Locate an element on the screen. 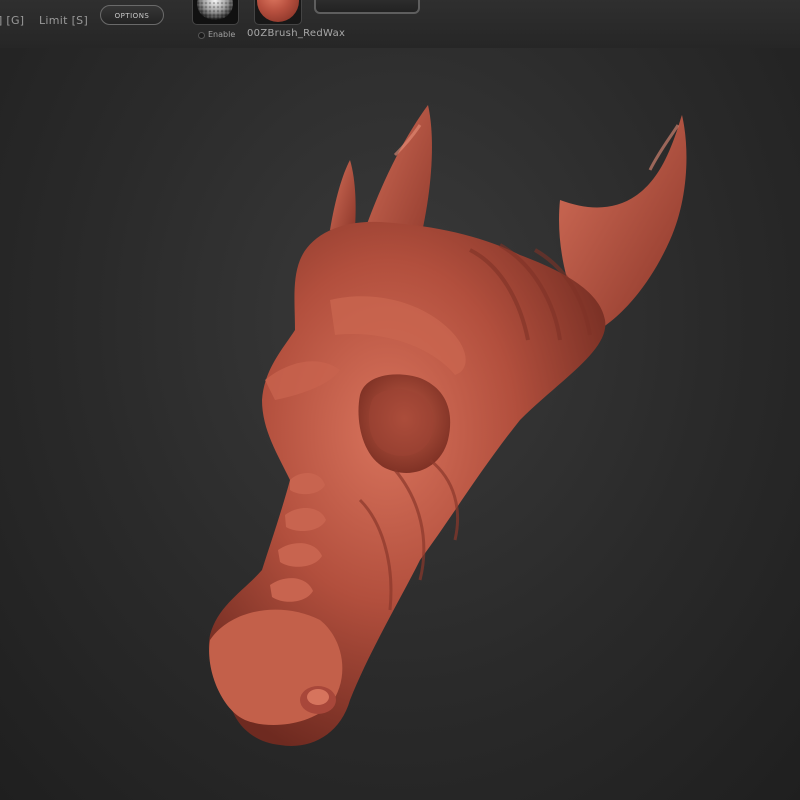 The image size is (800, 800). material-name: 00ZBrush_RedWax is located at coordinates (296, 33).